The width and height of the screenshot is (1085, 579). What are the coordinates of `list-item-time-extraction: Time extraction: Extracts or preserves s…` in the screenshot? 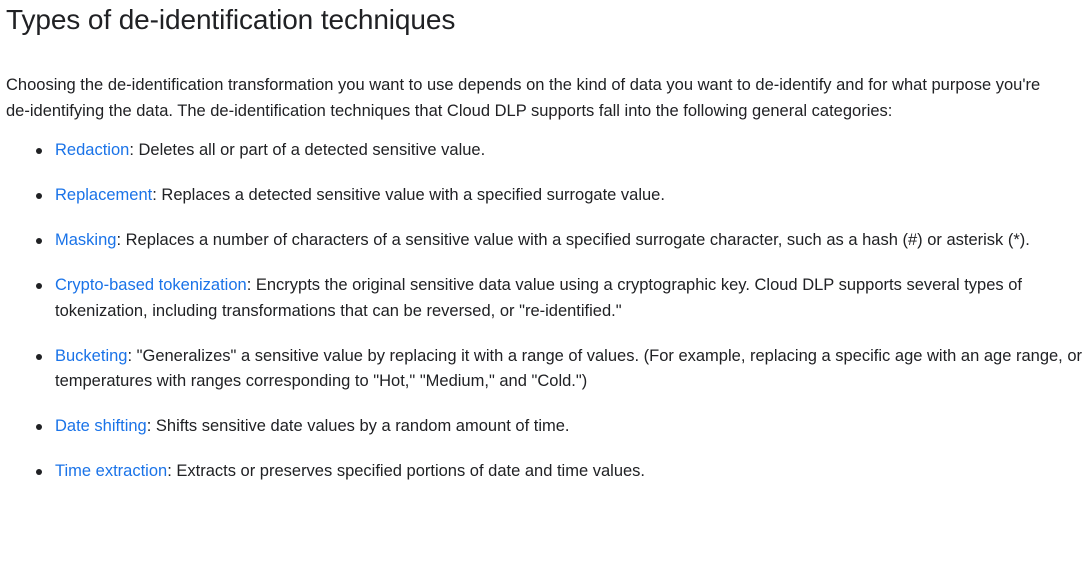 It's located at (544, 472).